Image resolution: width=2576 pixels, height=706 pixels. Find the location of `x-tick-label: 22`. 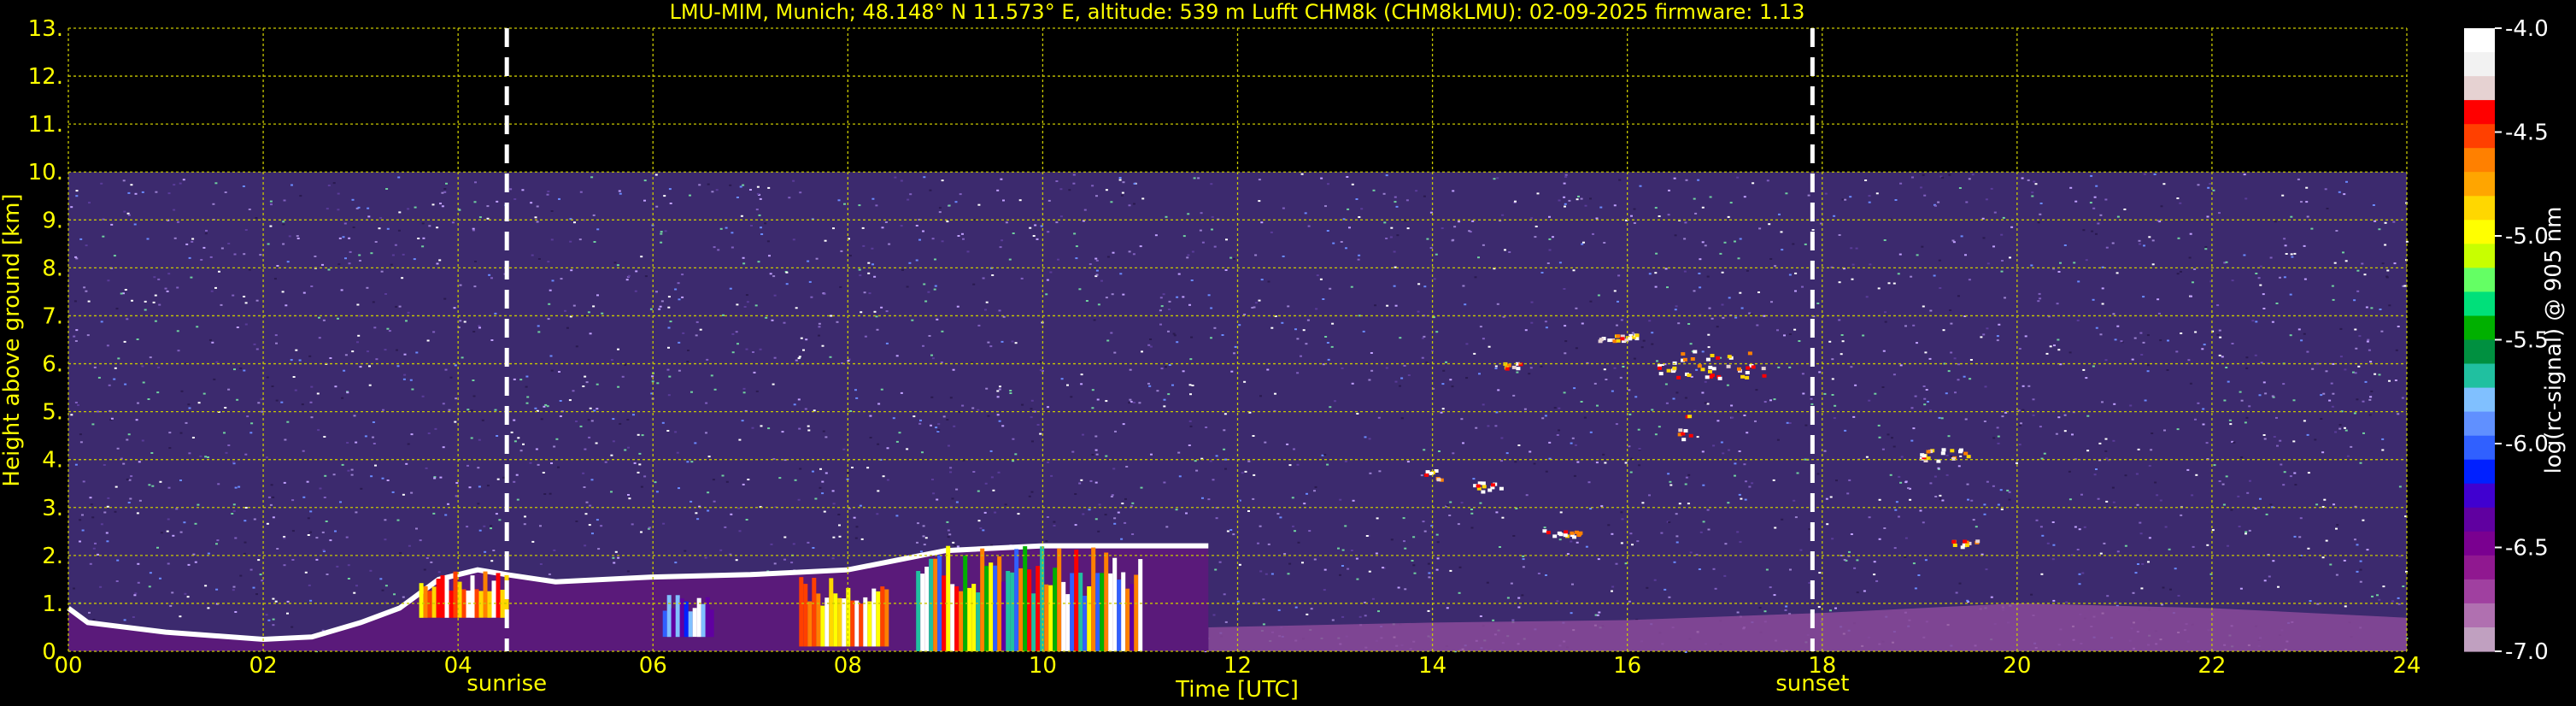

x-tick-label: 22 is located at coordinates (2212, 666).